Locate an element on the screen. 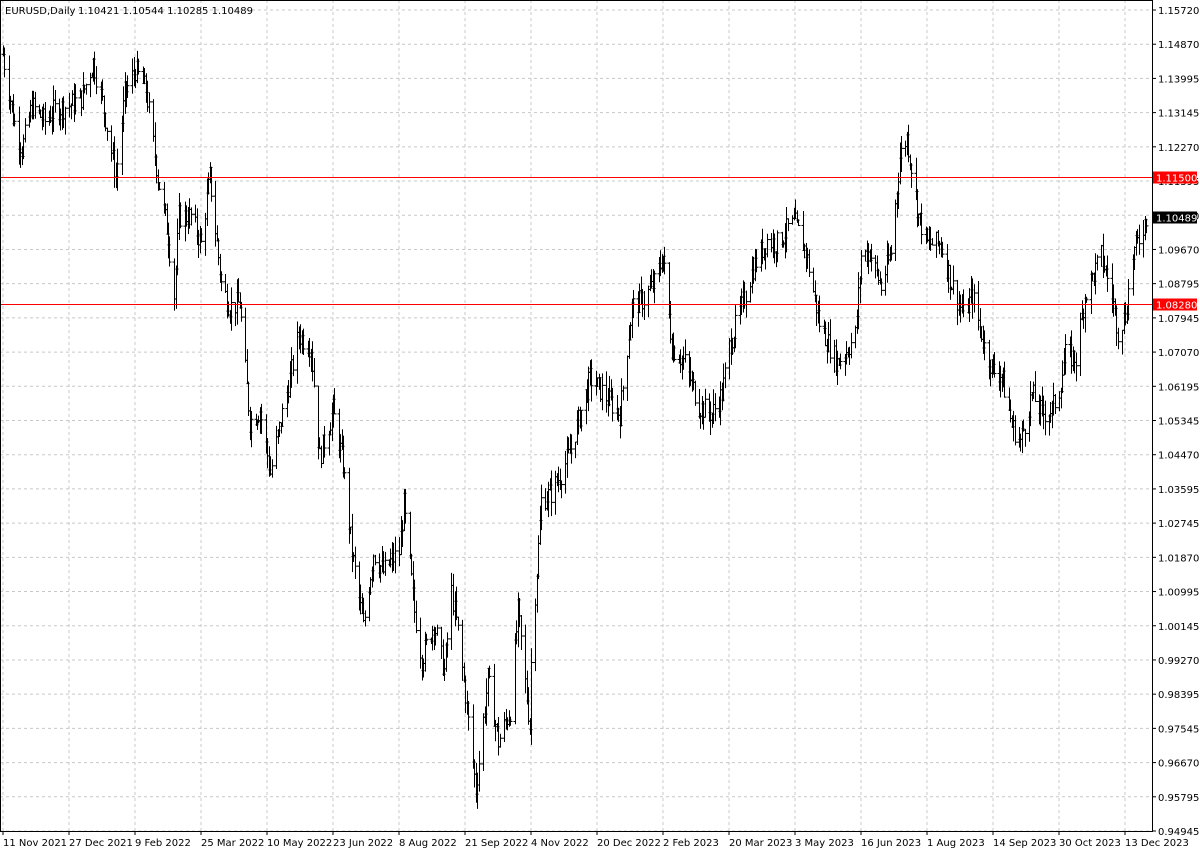 The width and height of the screenshot is (1200, 854). x-tick-label: 23 Jun 2022 is located at coordinates (363, 843).